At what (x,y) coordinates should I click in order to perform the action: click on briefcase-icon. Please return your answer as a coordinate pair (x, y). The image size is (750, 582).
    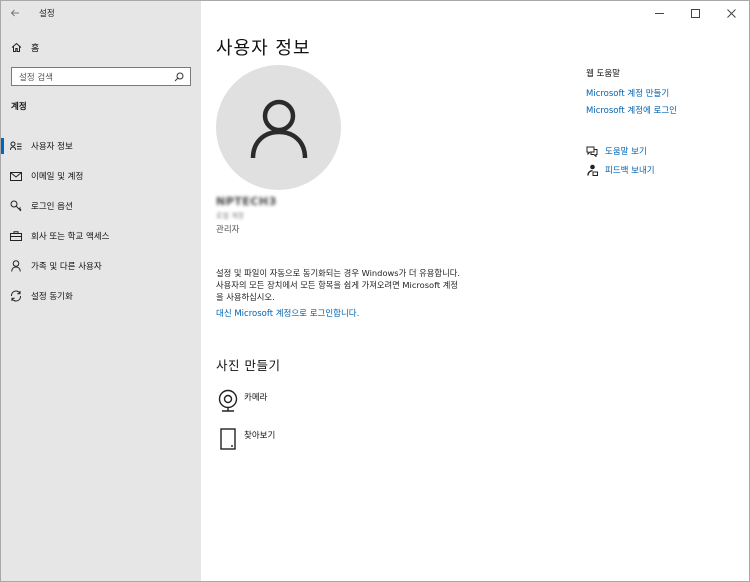
    Looking at the image, I should click on (16, 236).